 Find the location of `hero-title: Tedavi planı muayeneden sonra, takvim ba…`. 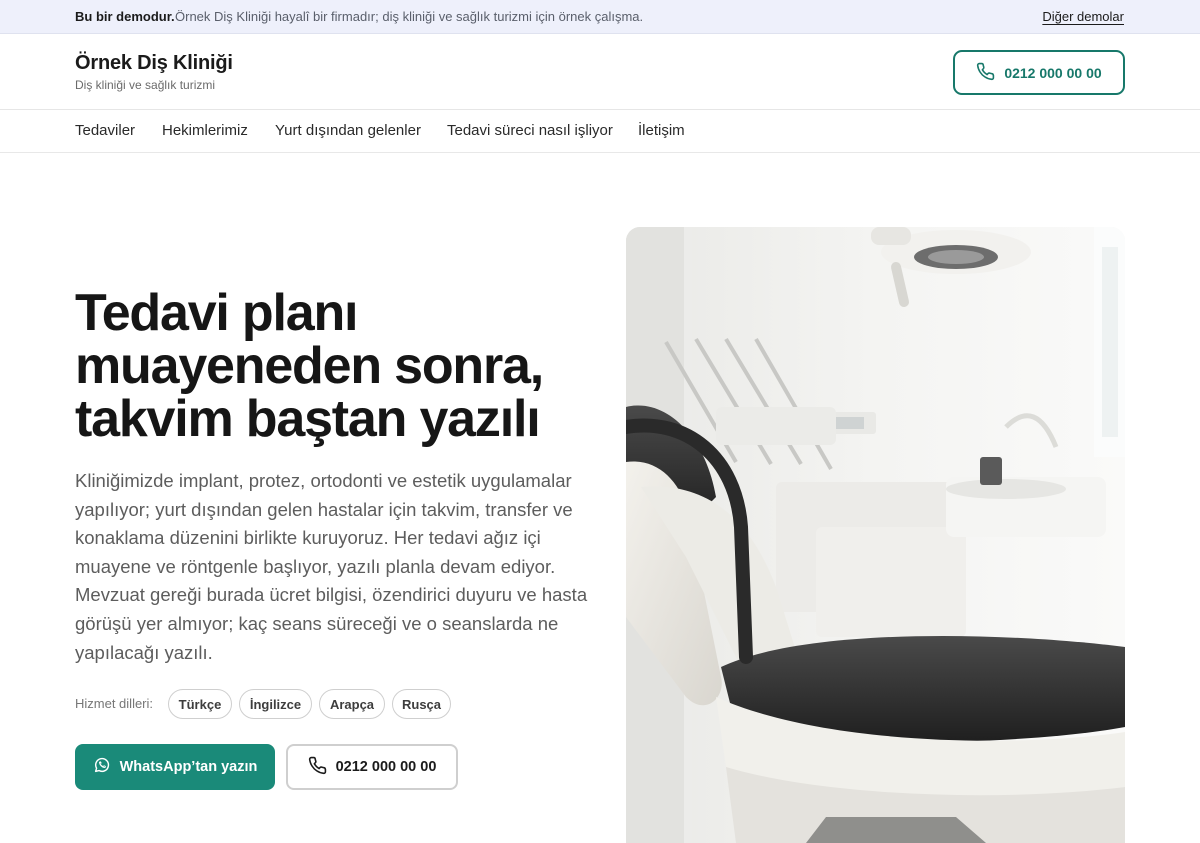

hero-title: Tedavi planı muayeneden sonra, takvim ba… is located at coordinates (309, 366).